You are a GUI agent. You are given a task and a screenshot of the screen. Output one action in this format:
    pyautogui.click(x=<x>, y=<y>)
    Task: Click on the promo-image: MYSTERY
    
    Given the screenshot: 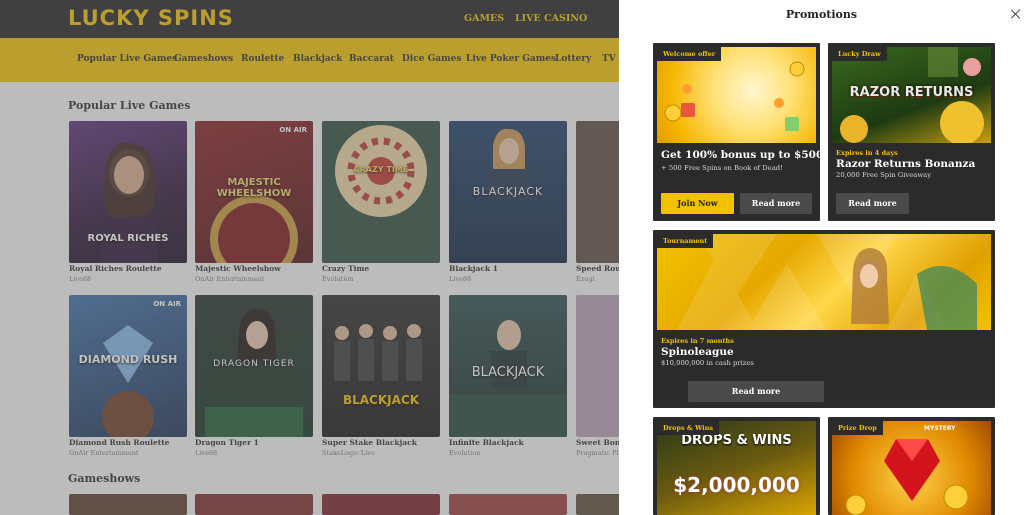 What is the action you would take?
    pyautogui.click(x=911, y=468)
    